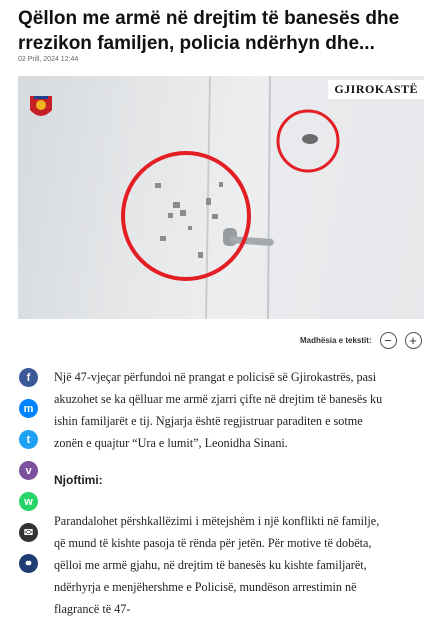  I want to click on location-watermark: GJIROKASTË, so click(376, 89).